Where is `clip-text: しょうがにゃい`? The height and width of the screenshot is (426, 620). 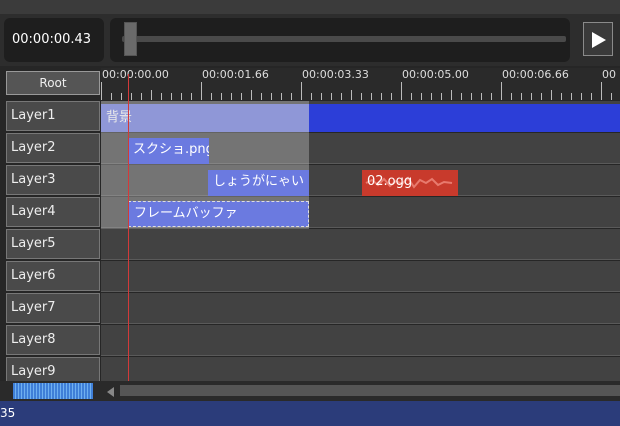 clip-text: しょうがにゃい is located at coordinates (258, 183).